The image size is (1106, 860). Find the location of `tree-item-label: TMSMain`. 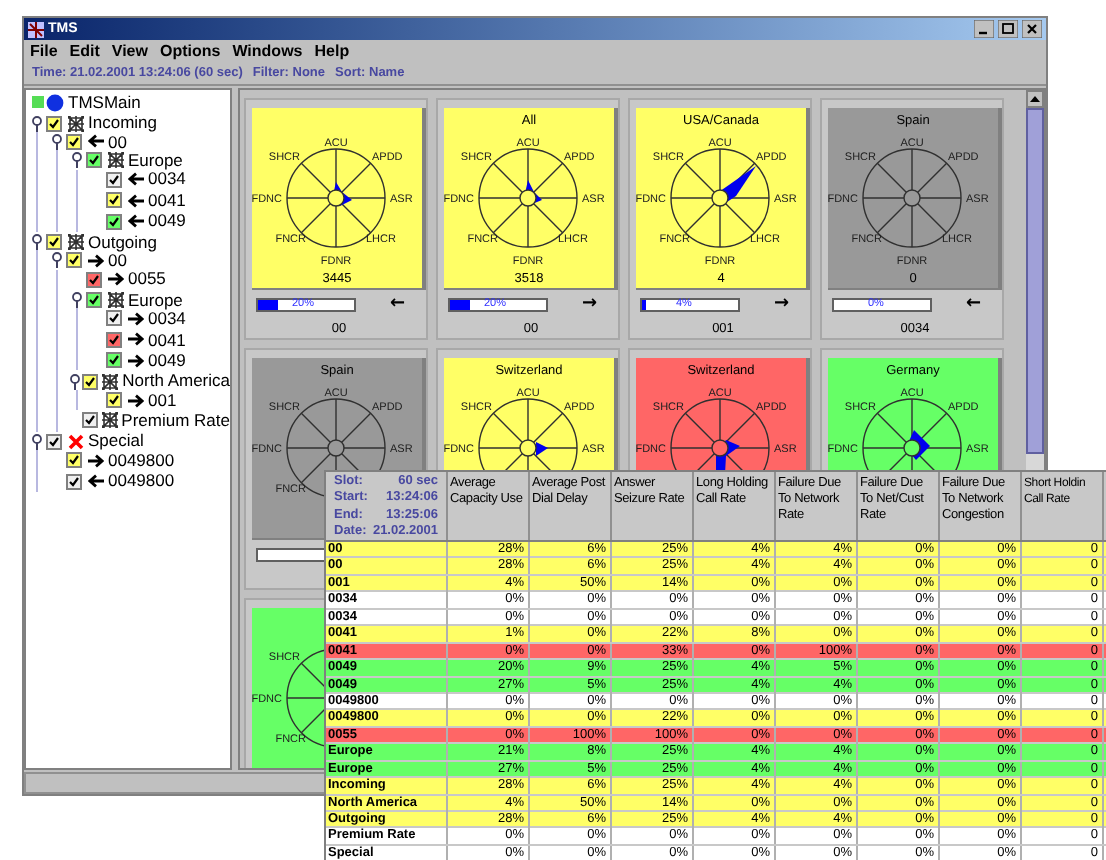

tree-item-label: TMSMain is located at coordinates (104, 103).